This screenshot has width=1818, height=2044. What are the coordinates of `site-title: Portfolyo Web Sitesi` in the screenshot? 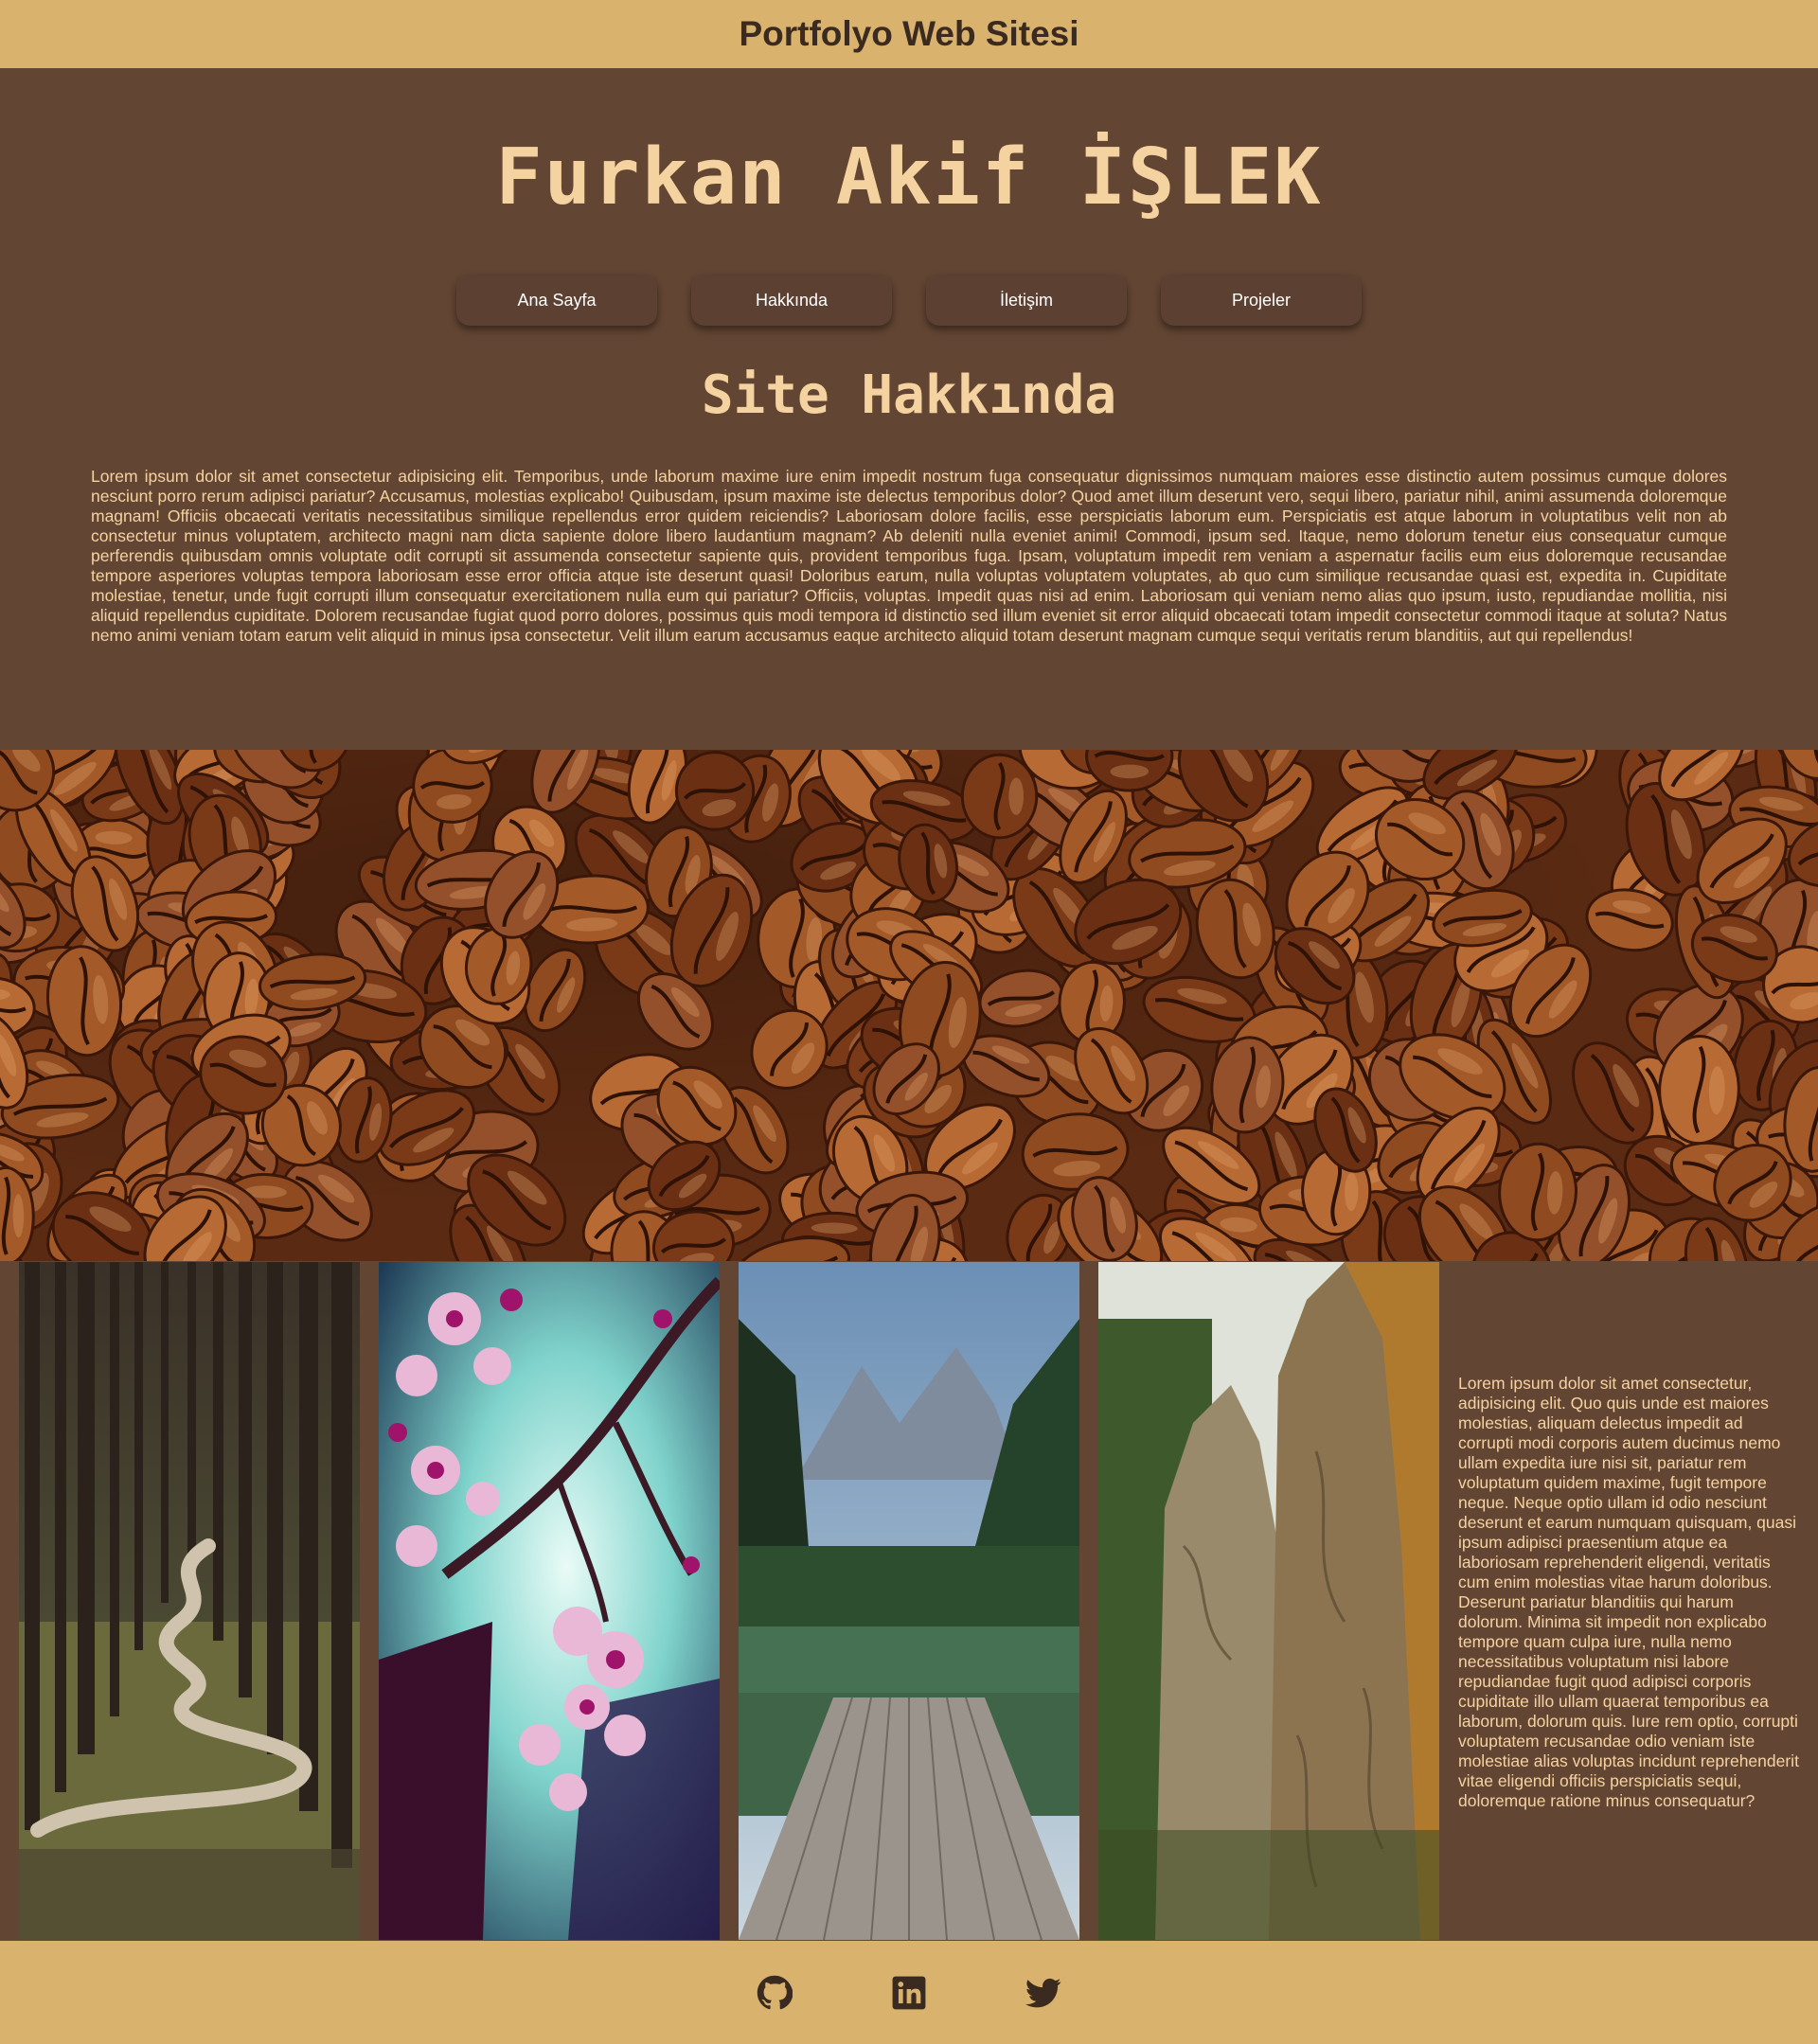 It's located at (909, 33).